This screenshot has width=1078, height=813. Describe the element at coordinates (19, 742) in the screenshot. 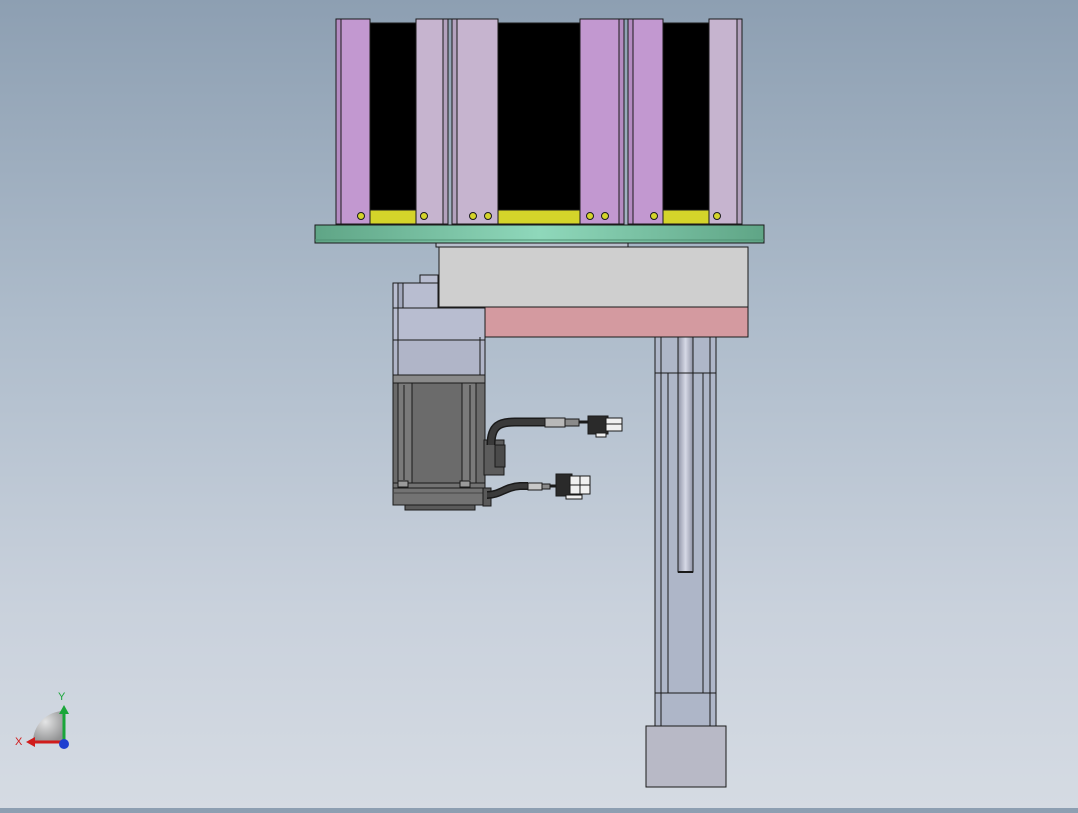

I see `x-axis-label: X` at that location.